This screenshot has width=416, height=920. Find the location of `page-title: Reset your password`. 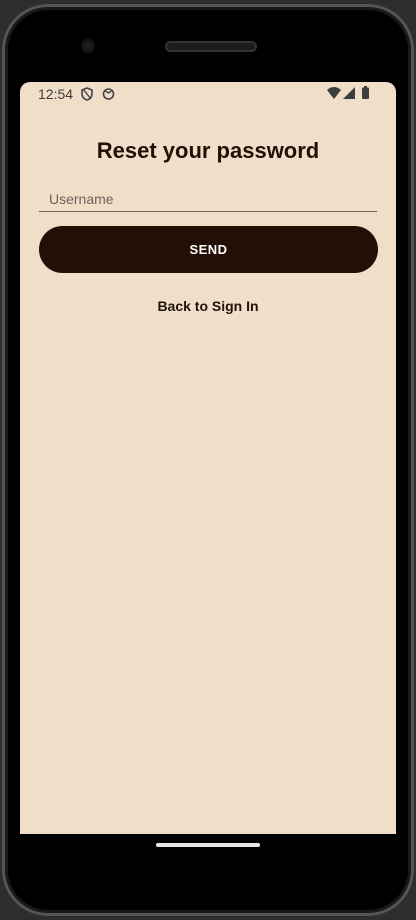

page-title: Reset your password is located at coordinates (208, 150).